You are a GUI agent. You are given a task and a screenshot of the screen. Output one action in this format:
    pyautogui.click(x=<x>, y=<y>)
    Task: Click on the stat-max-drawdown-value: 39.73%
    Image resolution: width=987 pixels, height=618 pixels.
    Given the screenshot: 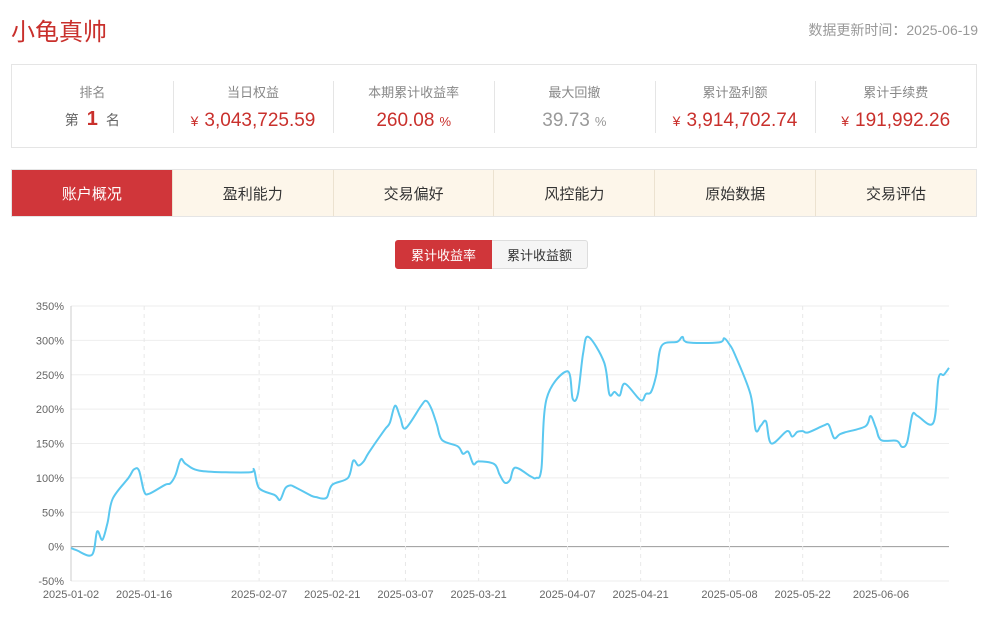 What is the action you would take?
    pyautogui.click(x=574, y=121)
    